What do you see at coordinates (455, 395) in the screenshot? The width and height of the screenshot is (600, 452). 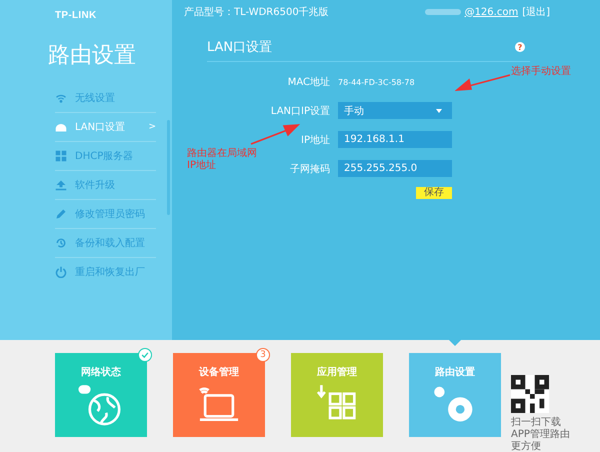 I see `app-tile: 路由设置` at bounding box center [455, 395].